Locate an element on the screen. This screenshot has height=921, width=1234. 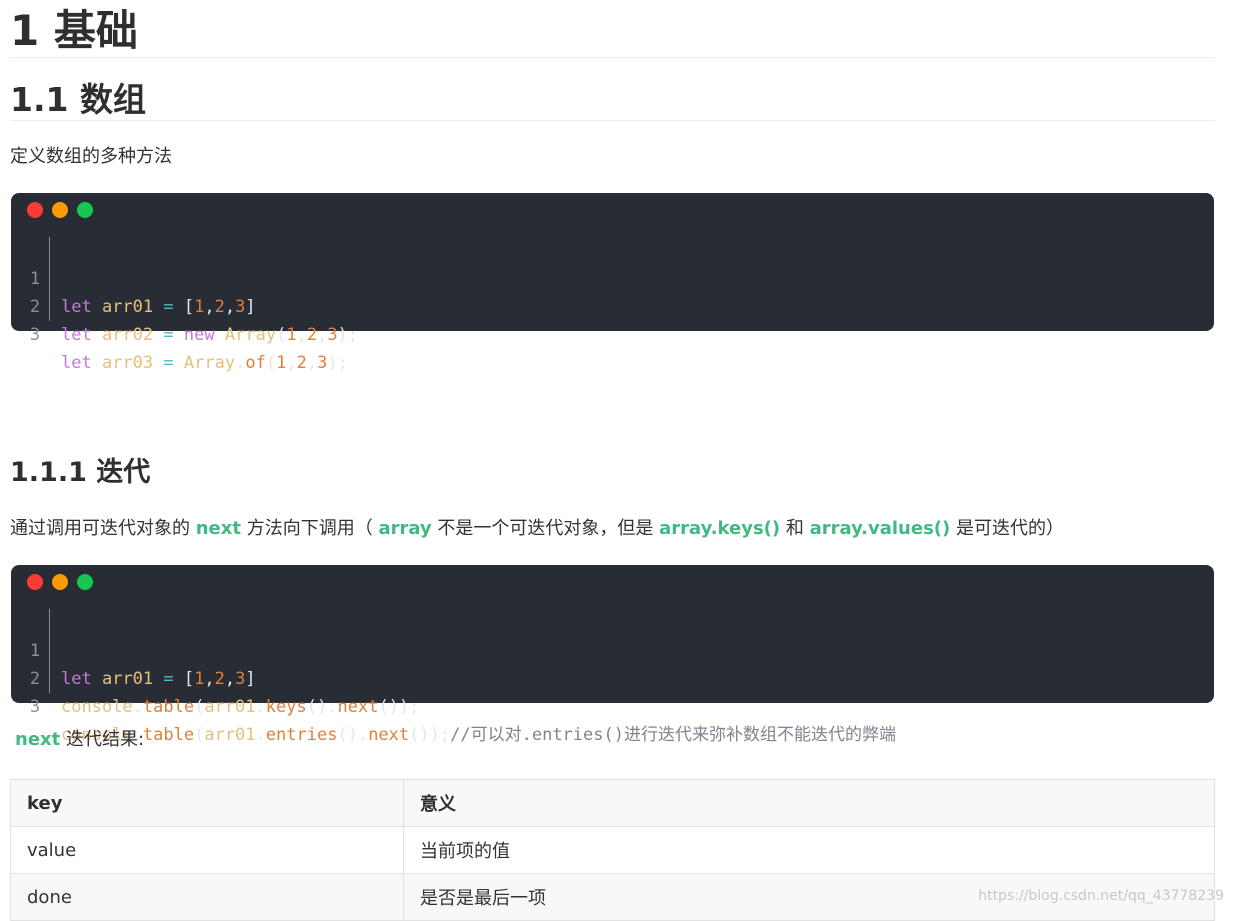
text-segment: 是可迭代的） is located at coordinates (1007, 528).